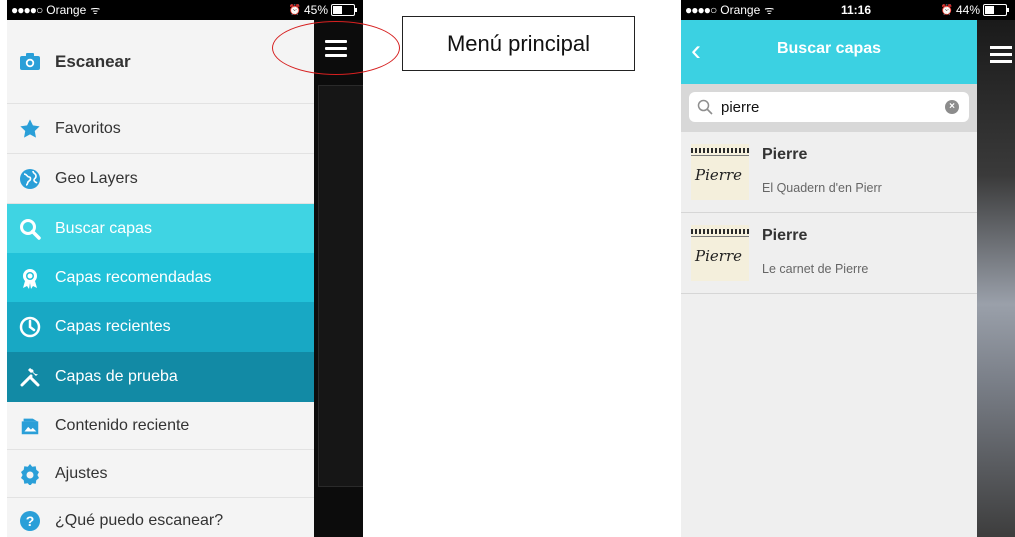 This screenshot has height=537, width=1015. What do you see at coordinates (88, 128) in the screenshot?
I see `menu-item-label: Favoritos` at bounding box center [88, 128].